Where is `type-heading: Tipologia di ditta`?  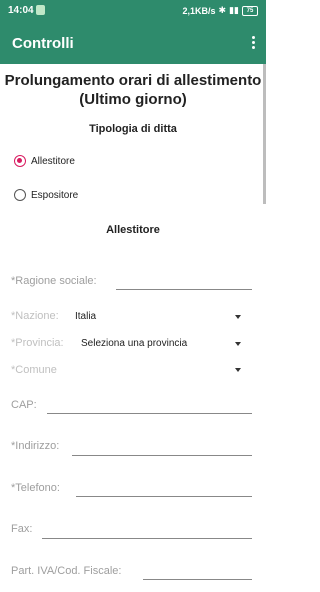
type-heading: Tipologia di ditta is located at coordinates (133, 129).